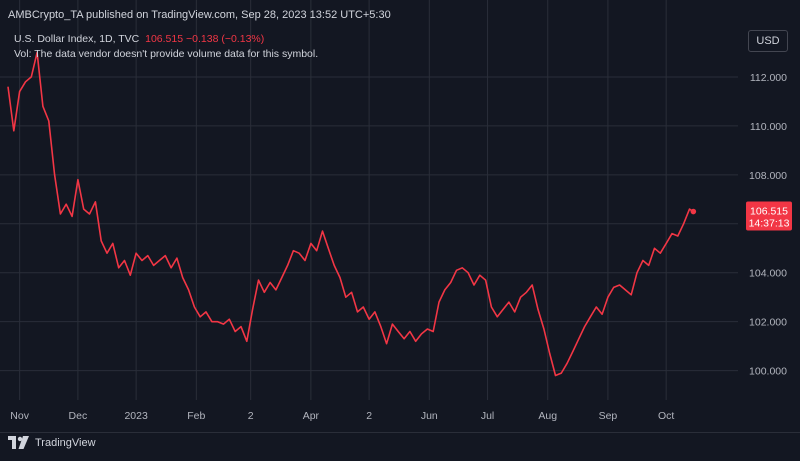  Describe the element at coordinates (768, 78) in the screenshot. I see `y-axis-tick-label: 112.000` at that location.